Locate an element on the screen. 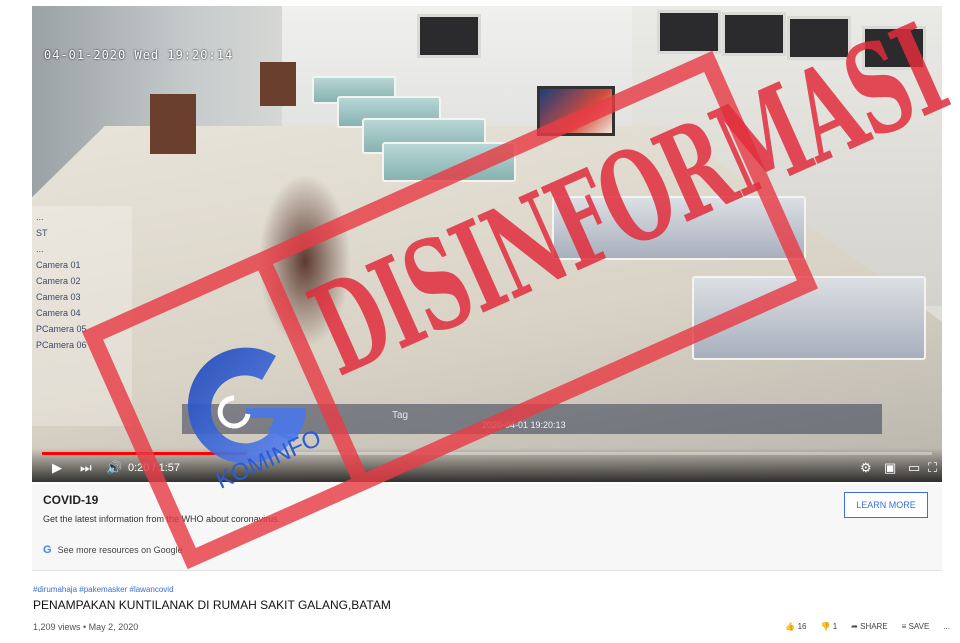 Image resolution: width=960 pixels, height=643 pixels. camera-list-item: Camera 03 is located at coordinates (58, 297).